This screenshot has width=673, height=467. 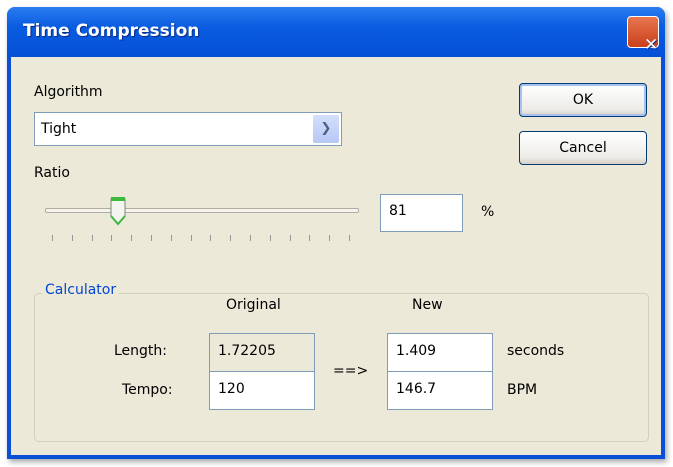 I want to click on percent-unit: %, so click(x=488, y=212).